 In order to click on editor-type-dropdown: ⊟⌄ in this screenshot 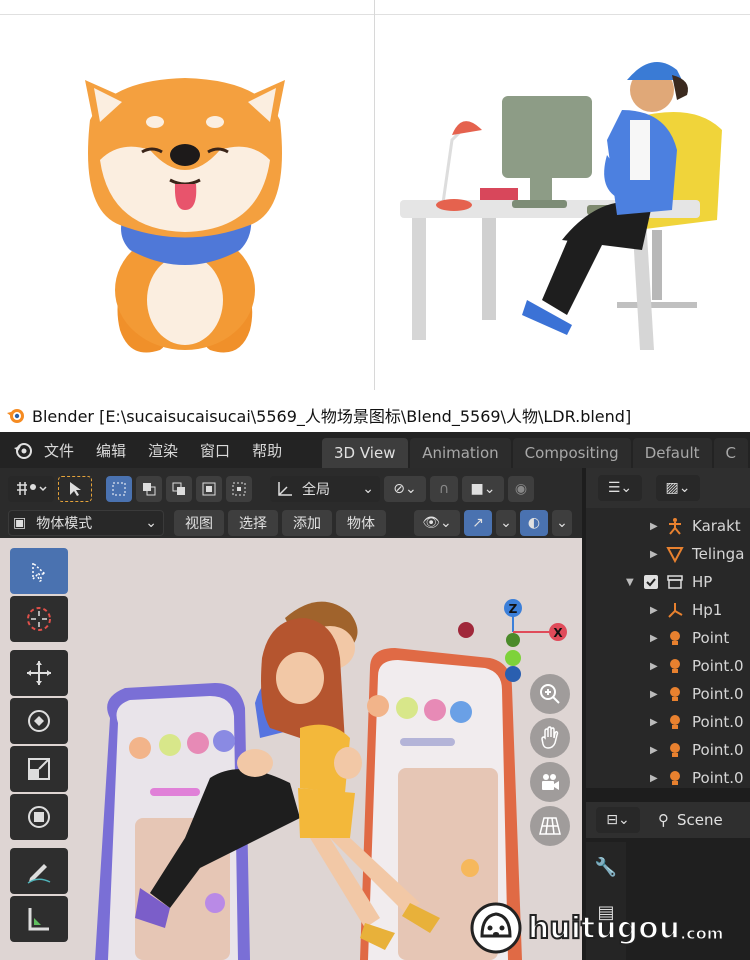, I will do `click(618, 820)`.